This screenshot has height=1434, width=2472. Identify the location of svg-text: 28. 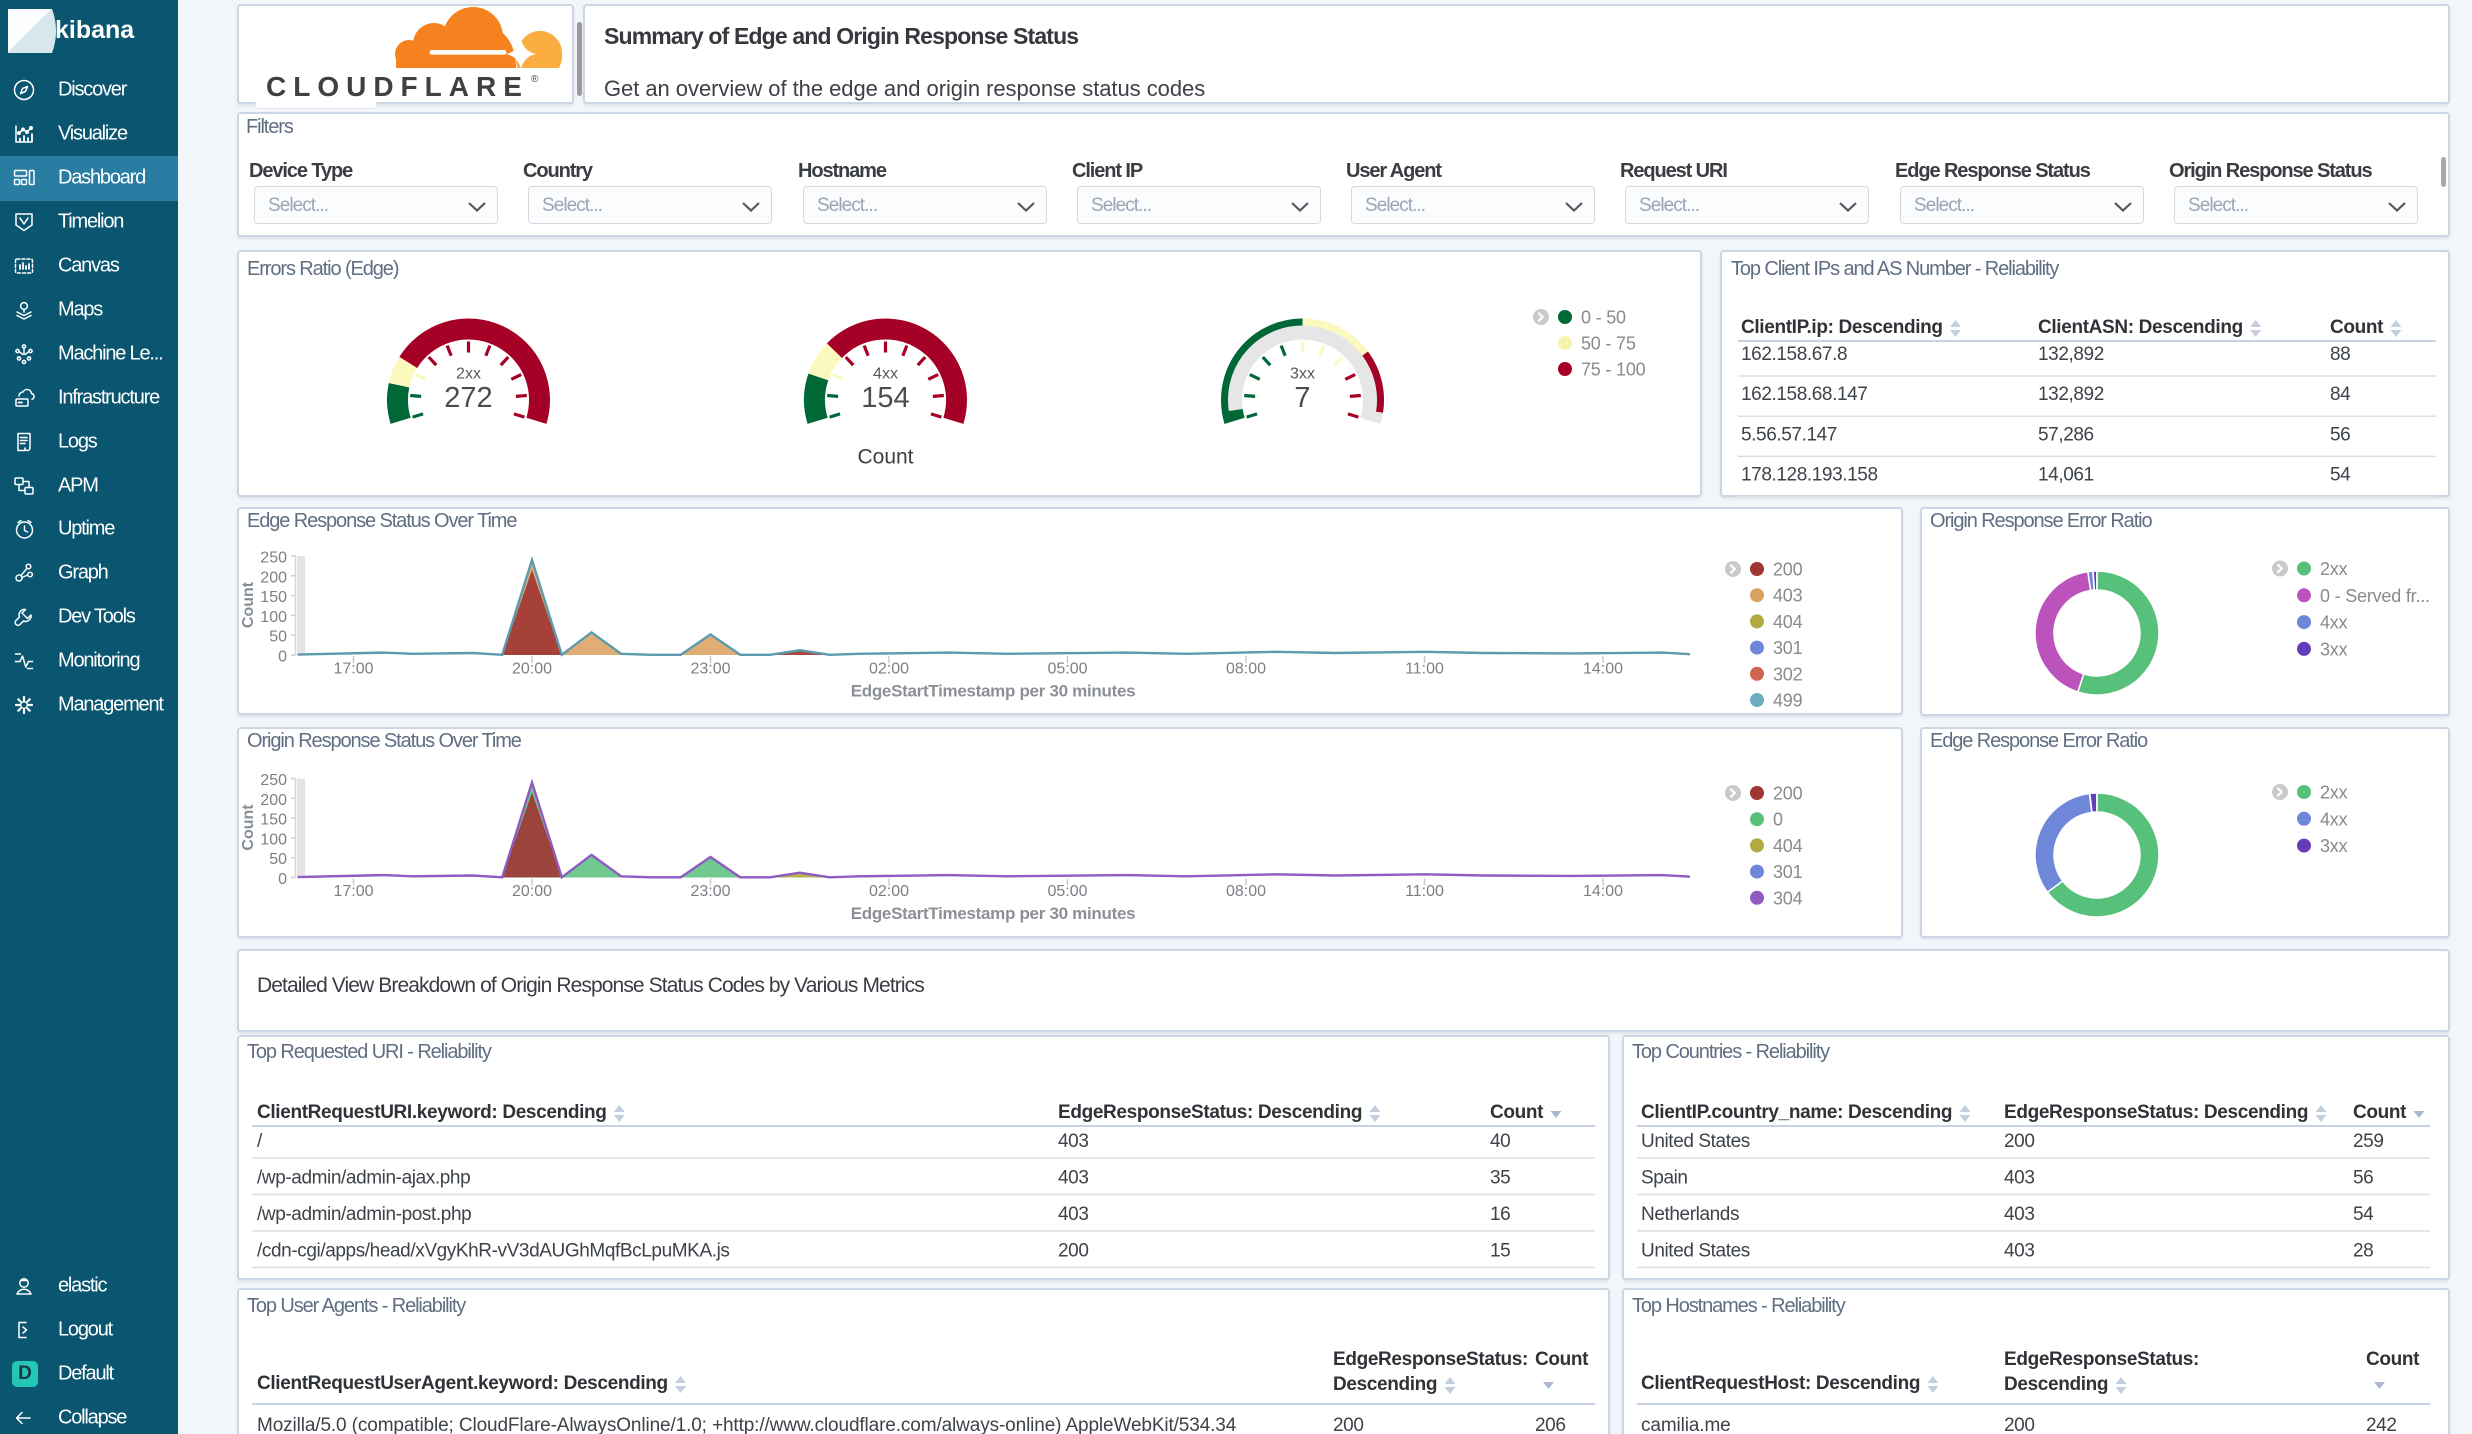
(2363, 1251).